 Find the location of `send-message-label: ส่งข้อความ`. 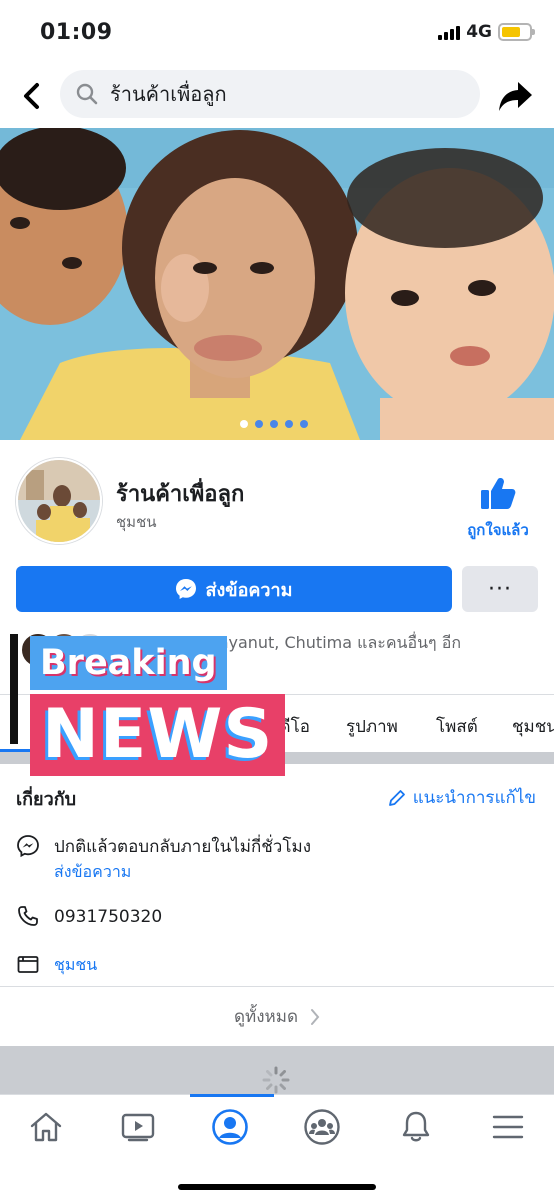

send-message-label: ส่งข้อความ is located at coordinates (249, 590).